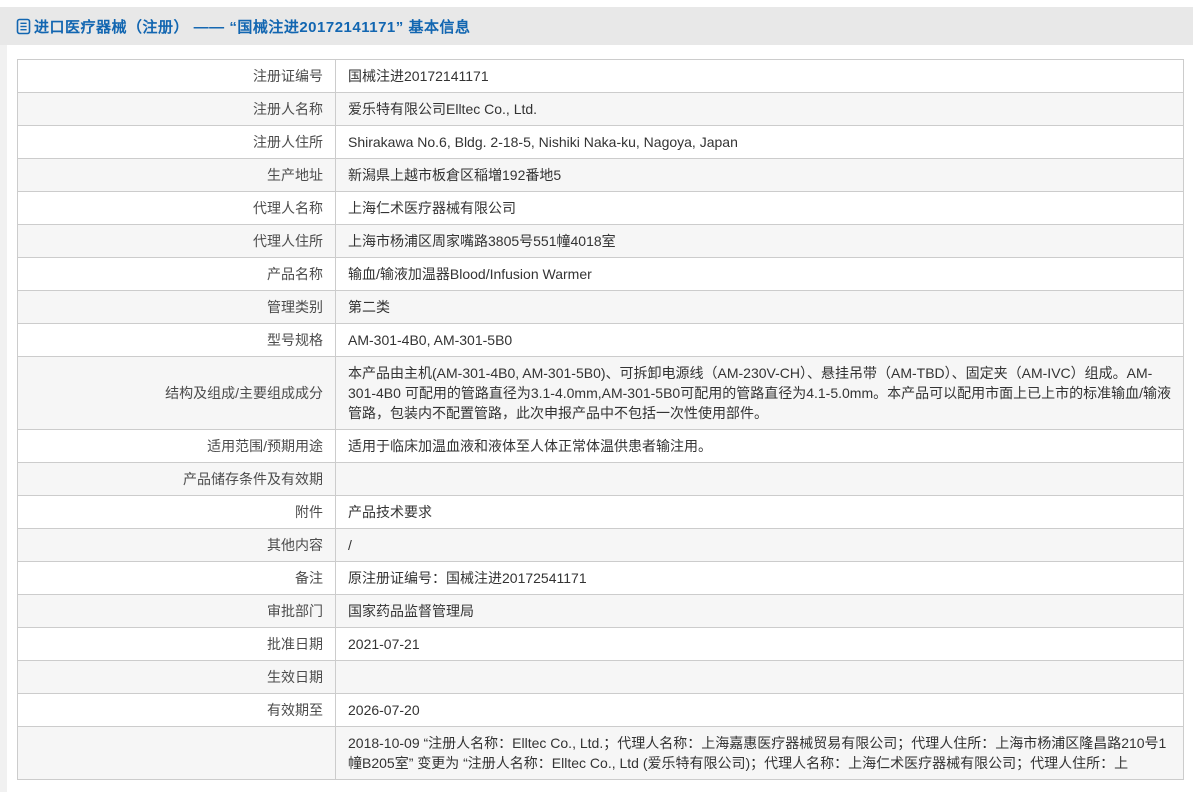  I want to click on row-value: 上海仁术医疗器械有限公司, so click(759, 208).